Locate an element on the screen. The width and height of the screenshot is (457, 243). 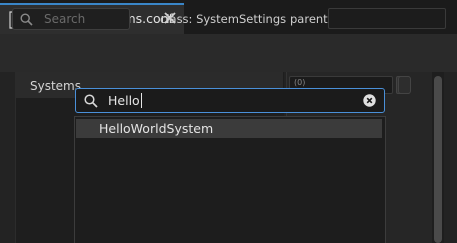
parent-label: parent: is located at coordinates (311, 19).